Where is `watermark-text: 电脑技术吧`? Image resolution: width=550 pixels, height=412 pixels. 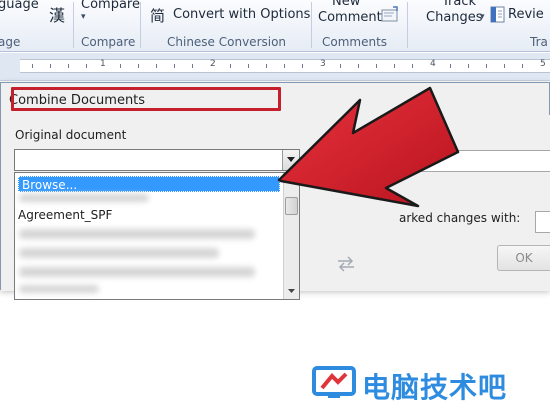
watermark-text: 电脑技术吧 is located at coordinates (435, 387).